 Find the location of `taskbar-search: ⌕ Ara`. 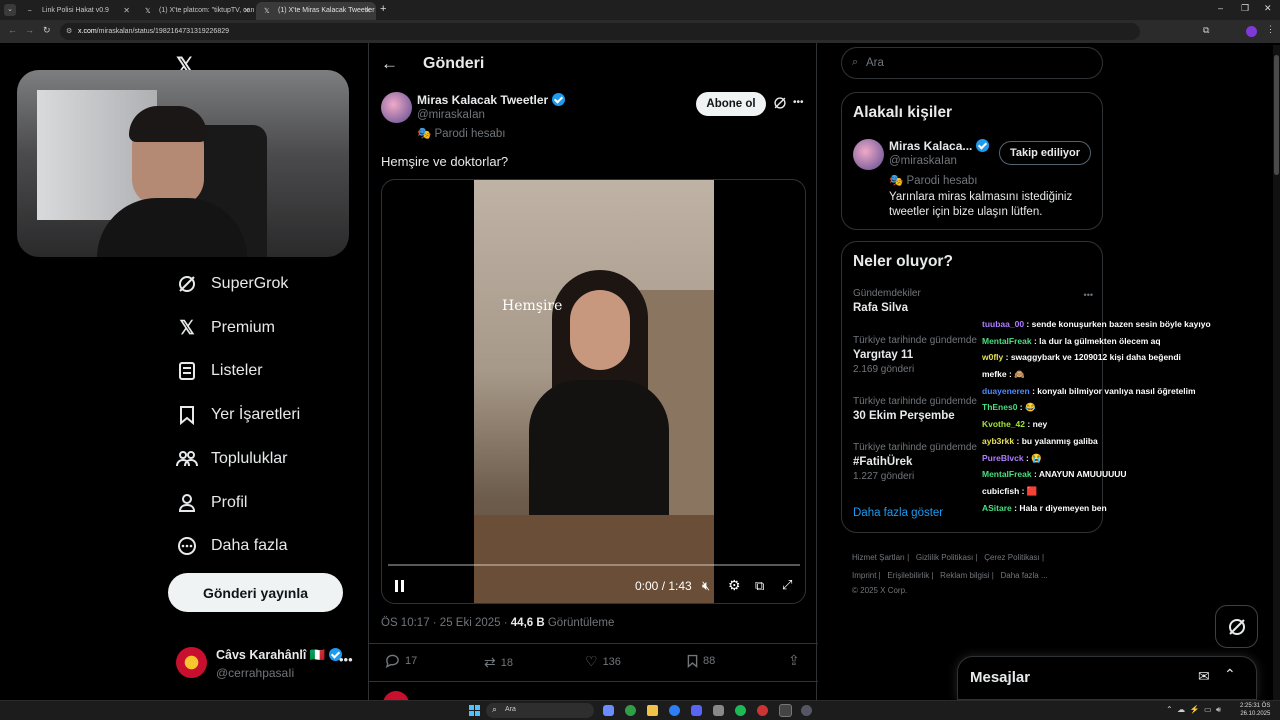

taskbar-search: ⌕ Ara is located at coordinates (540, 710).